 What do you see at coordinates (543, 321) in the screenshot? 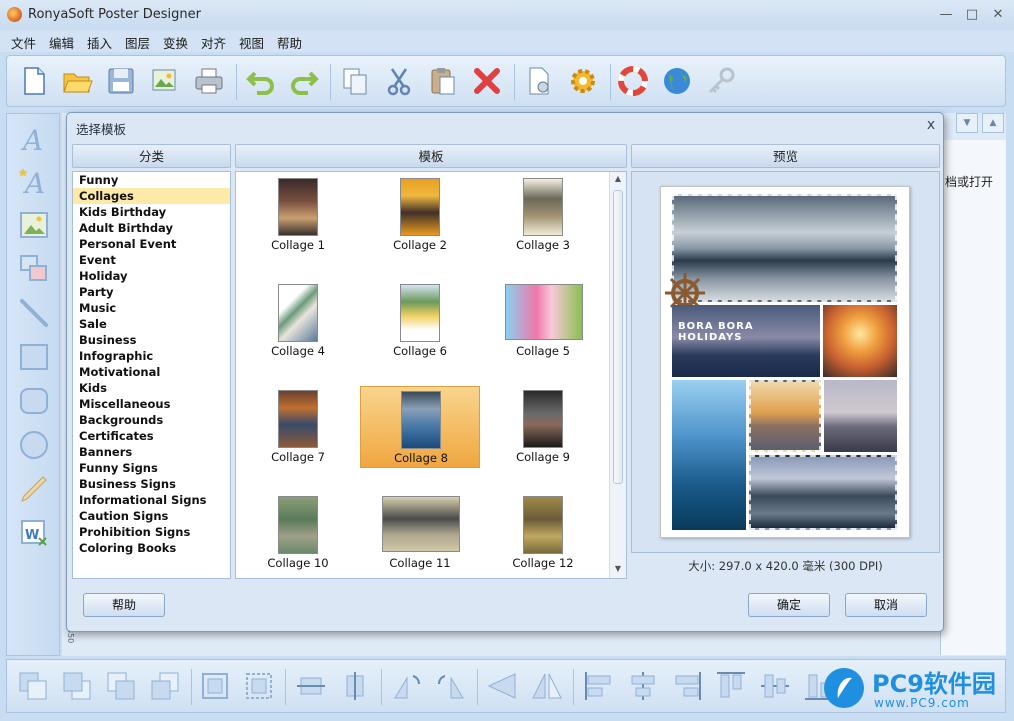
I see `template-item: Collage 5` at bounding box center [543, 321].